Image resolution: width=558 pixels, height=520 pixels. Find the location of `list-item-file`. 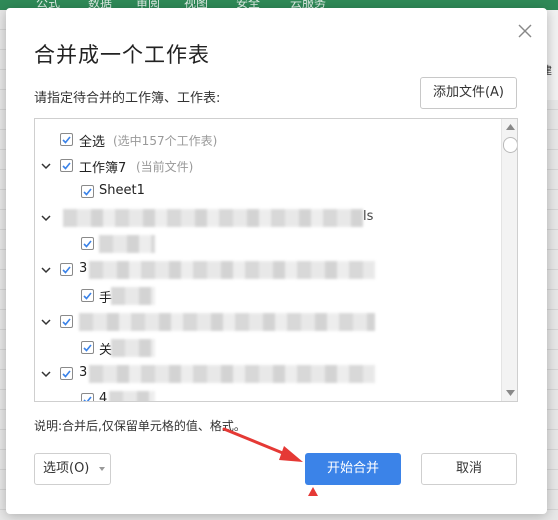

list-item-file is located at coordinates (268, 322).